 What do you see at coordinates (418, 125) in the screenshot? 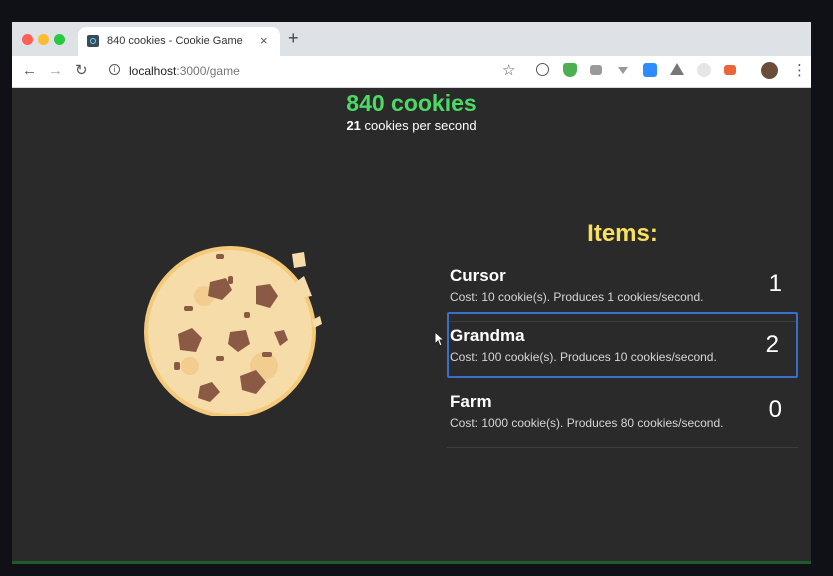
I see `cps-label: cookies per second` at bounding box center [418, 125].